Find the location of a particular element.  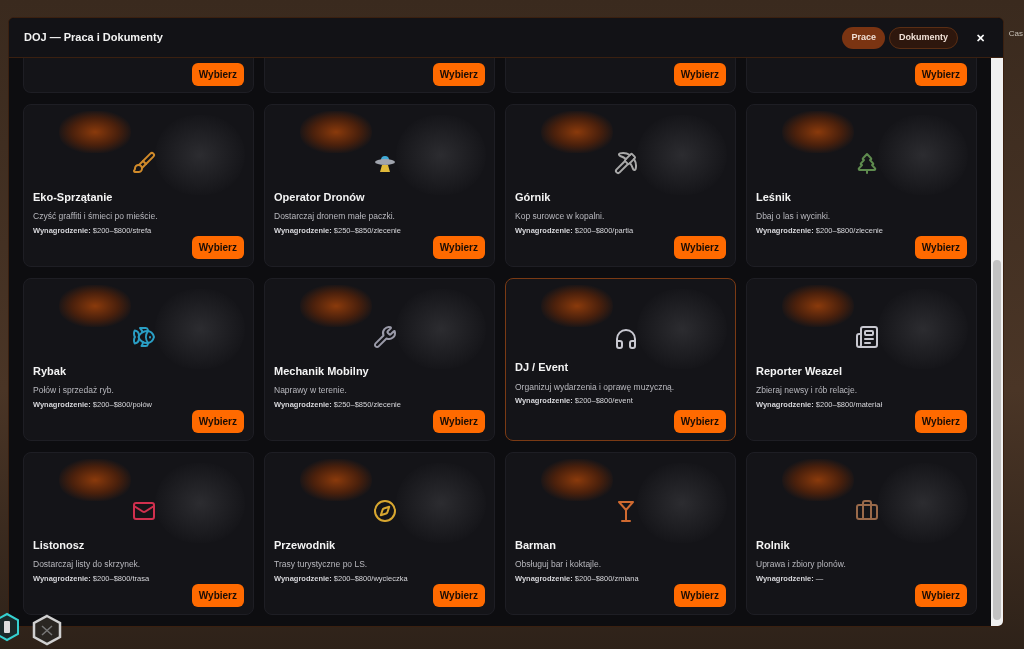

fish-icon is located at coordinates (143, 336).